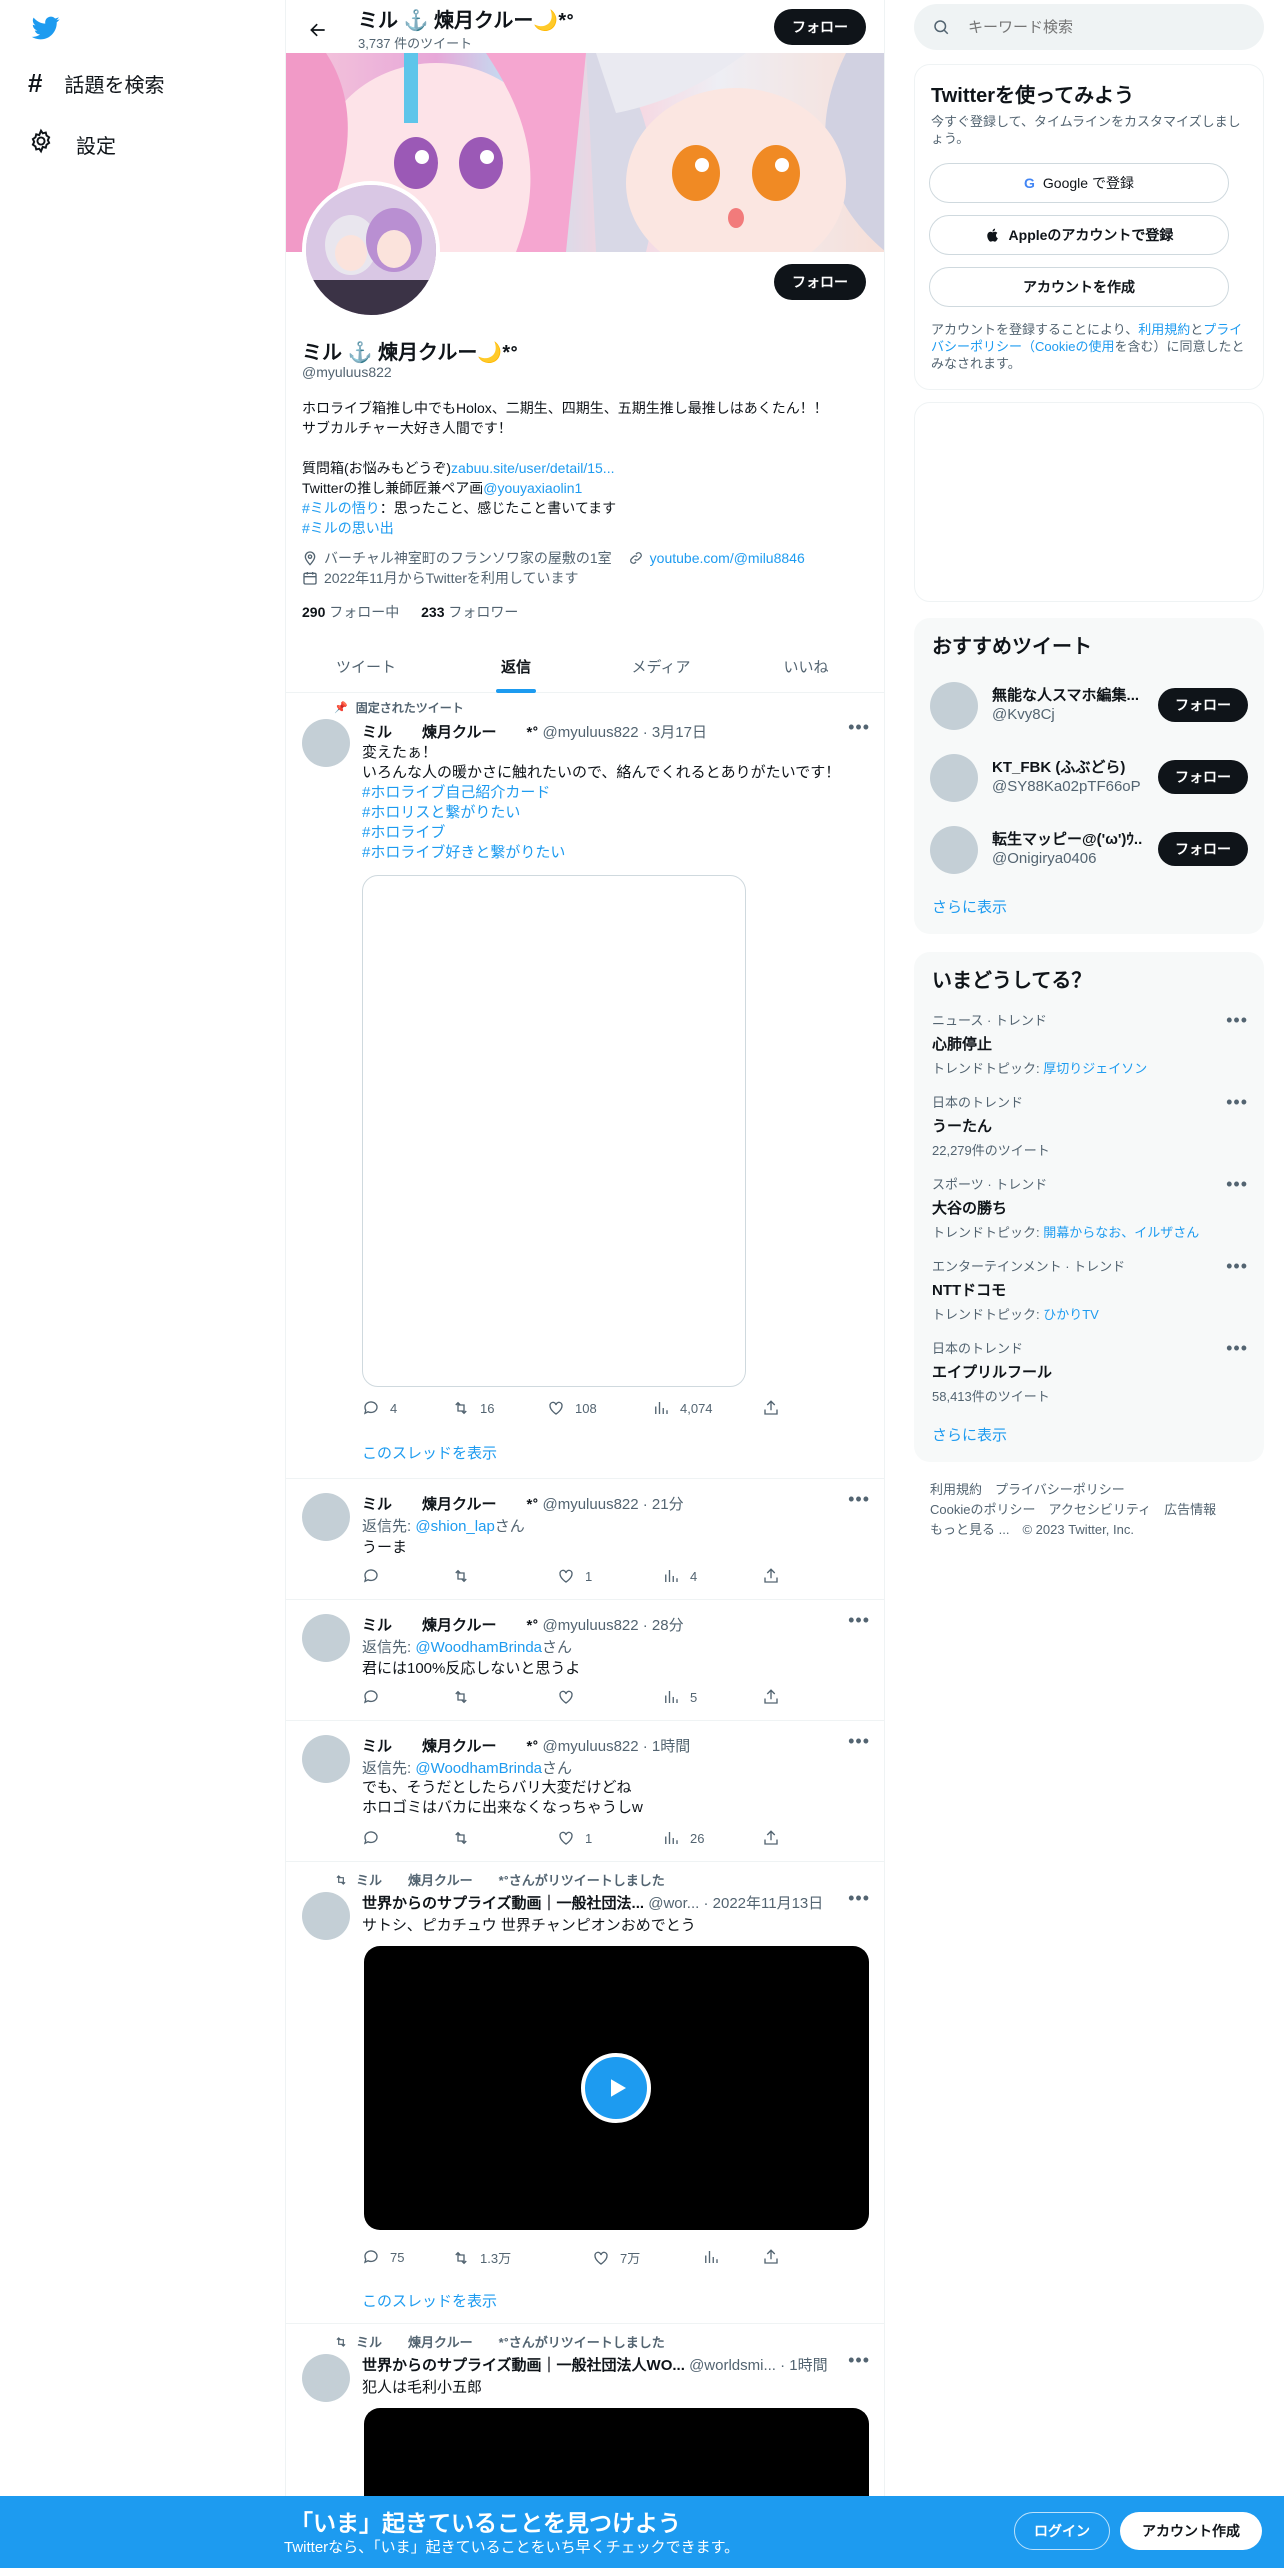  I want to click on trend-item: 日本のトレンド エイプリルフール 58,413件のツイート, so click(1092, 1371).